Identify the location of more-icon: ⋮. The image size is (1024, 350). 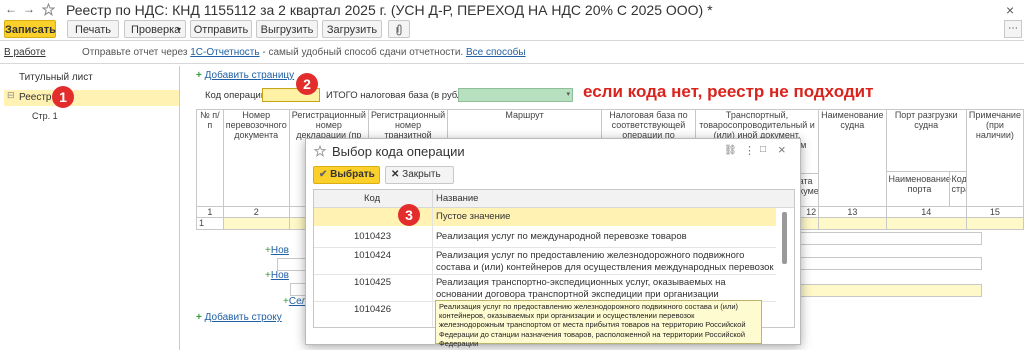
(749, 150).